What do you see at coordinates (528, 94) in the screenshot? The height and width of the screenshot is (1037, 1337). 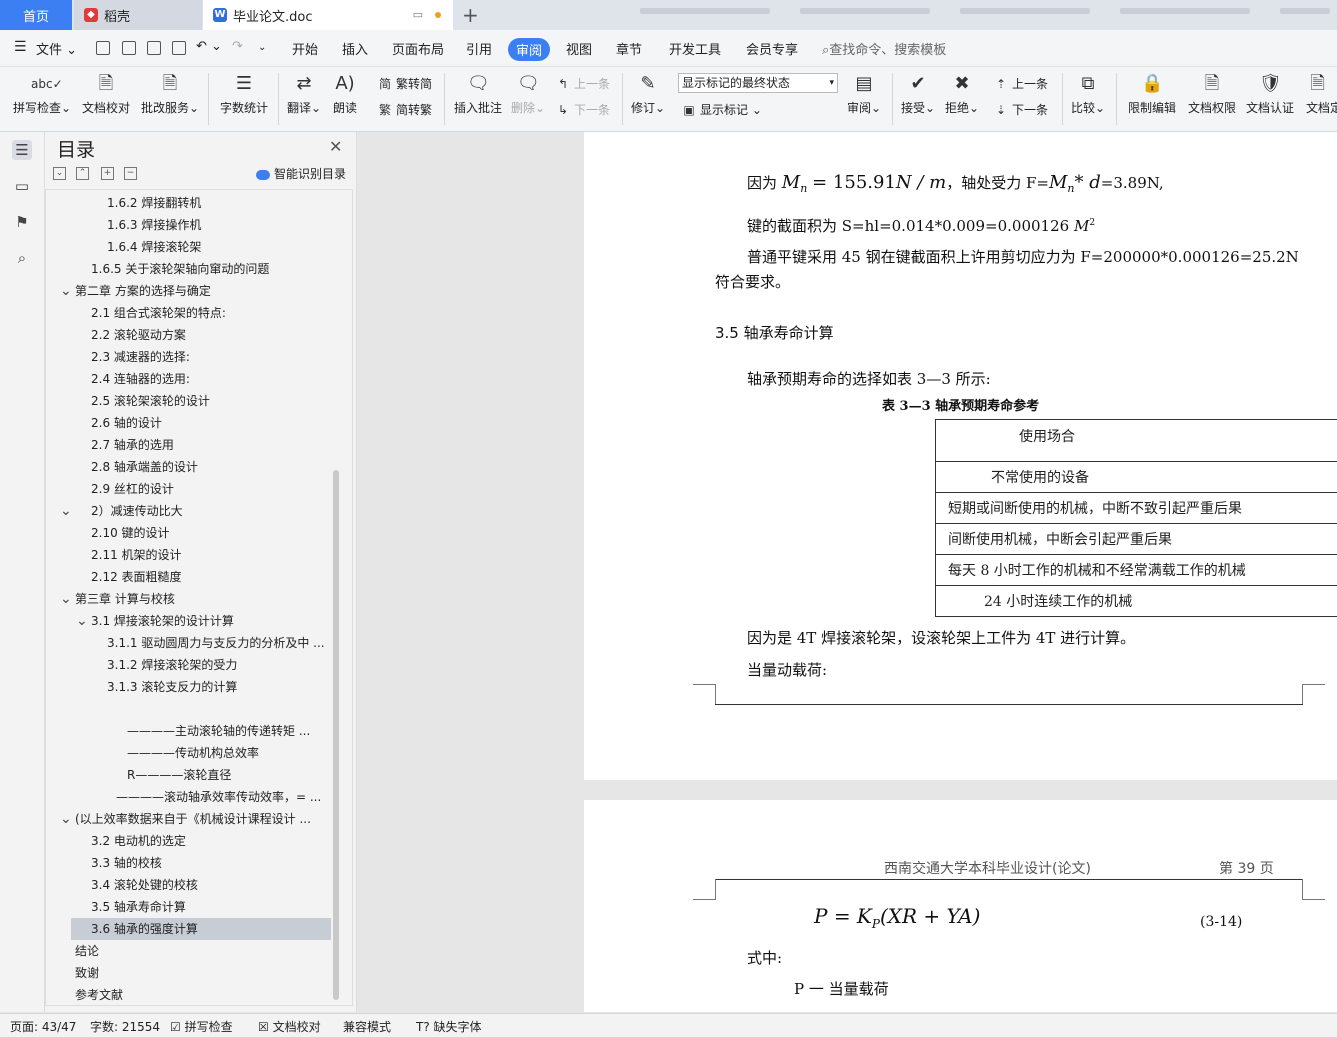 I see `delete-comment-button: 🗨删除⌄` at bounding box center [528, 94].